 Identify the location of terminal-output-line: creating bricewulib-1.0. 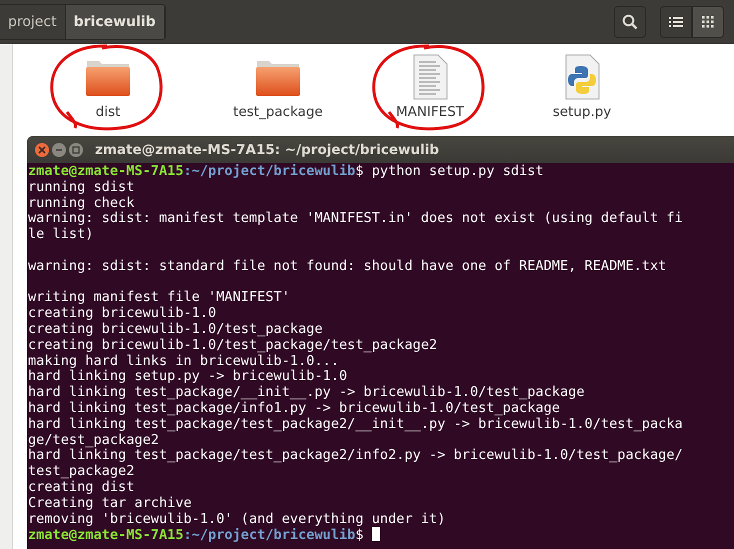
(122, 313).